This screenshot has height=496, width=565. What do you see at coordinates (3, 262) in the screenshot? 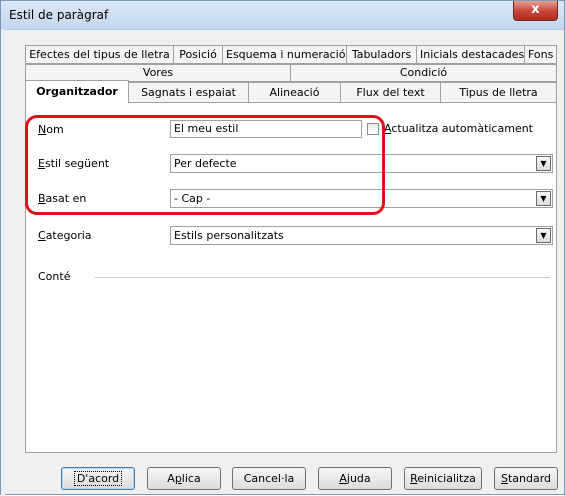
I see `window-left-edge` at bounding box center [3, 262].